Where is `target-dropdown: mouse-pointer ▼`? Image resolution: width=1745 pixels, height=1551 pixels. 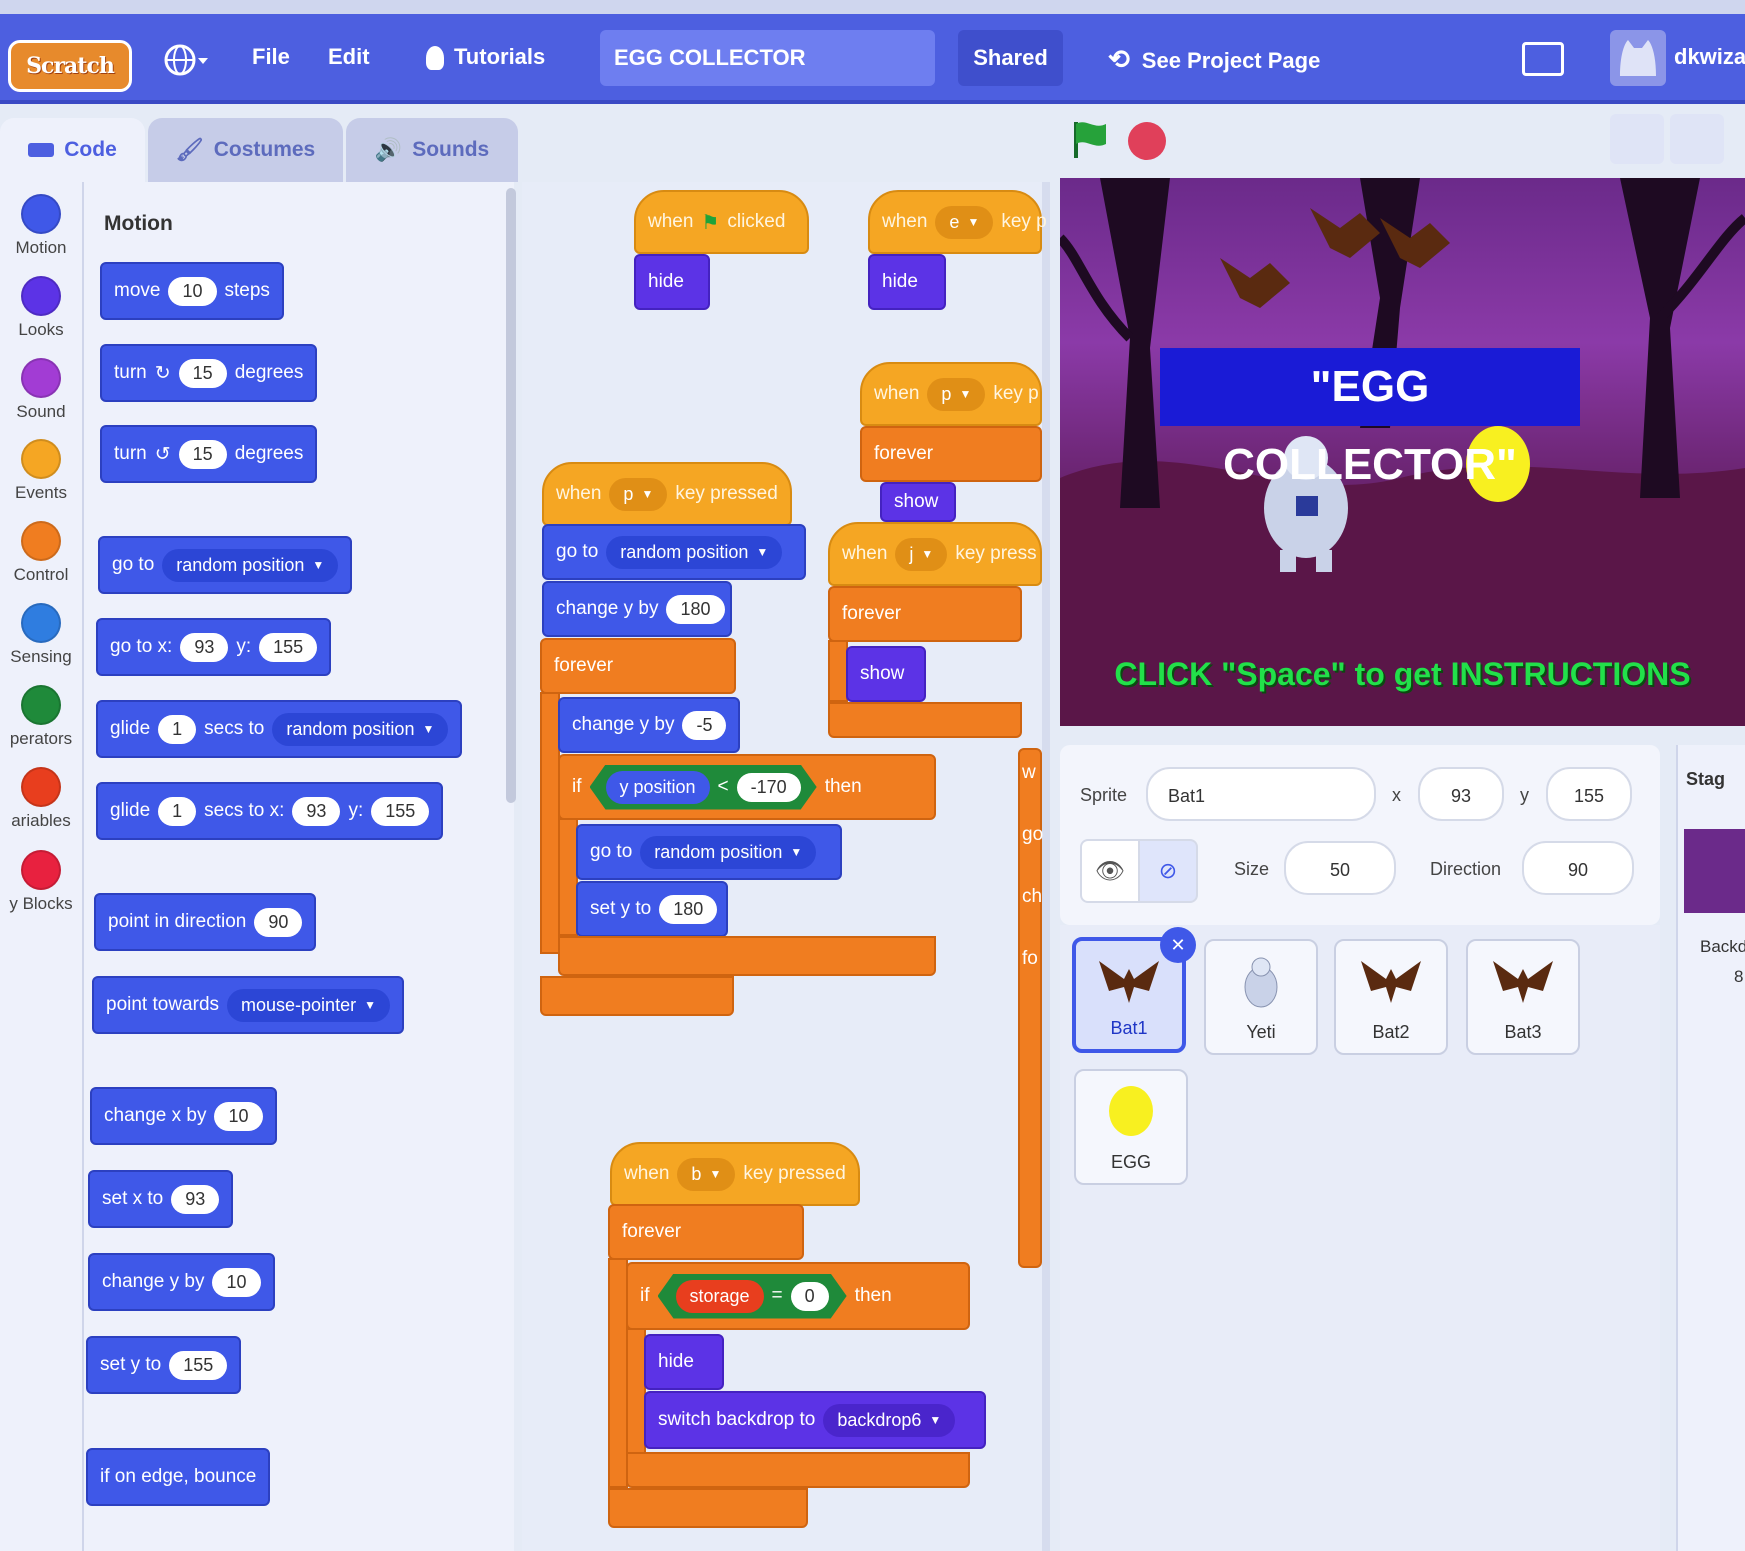
target-dropdown: mouse-pointer ▼ is located at coordinates (308, 1005).